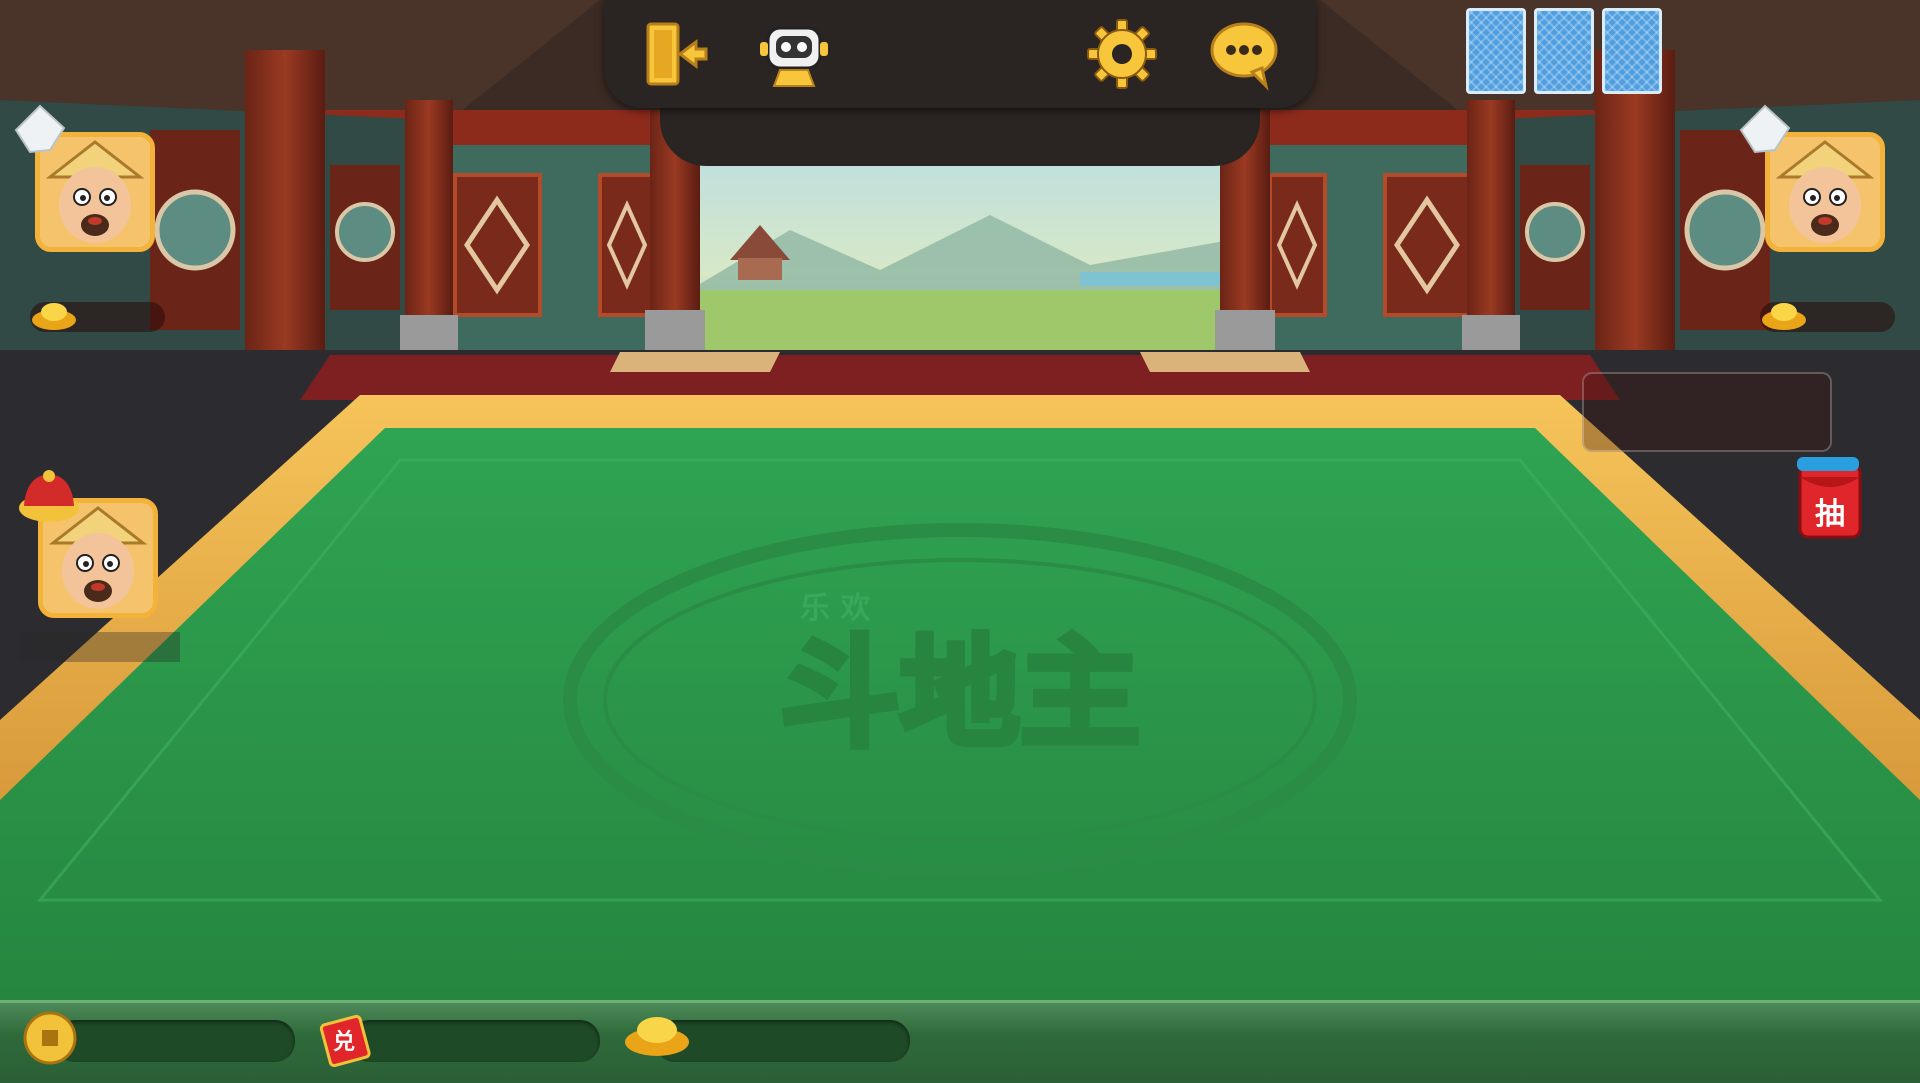  Describe the element at coordinates (1635, 215) in the screenshot. I see `pillar-right-outer` at that location.